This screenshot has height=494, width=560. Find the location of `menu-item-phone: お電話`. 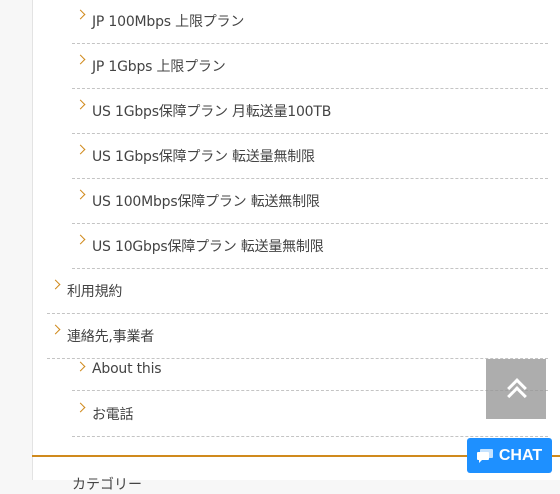

menu-item-phone: お電話 is located at coordinates (310, 415).